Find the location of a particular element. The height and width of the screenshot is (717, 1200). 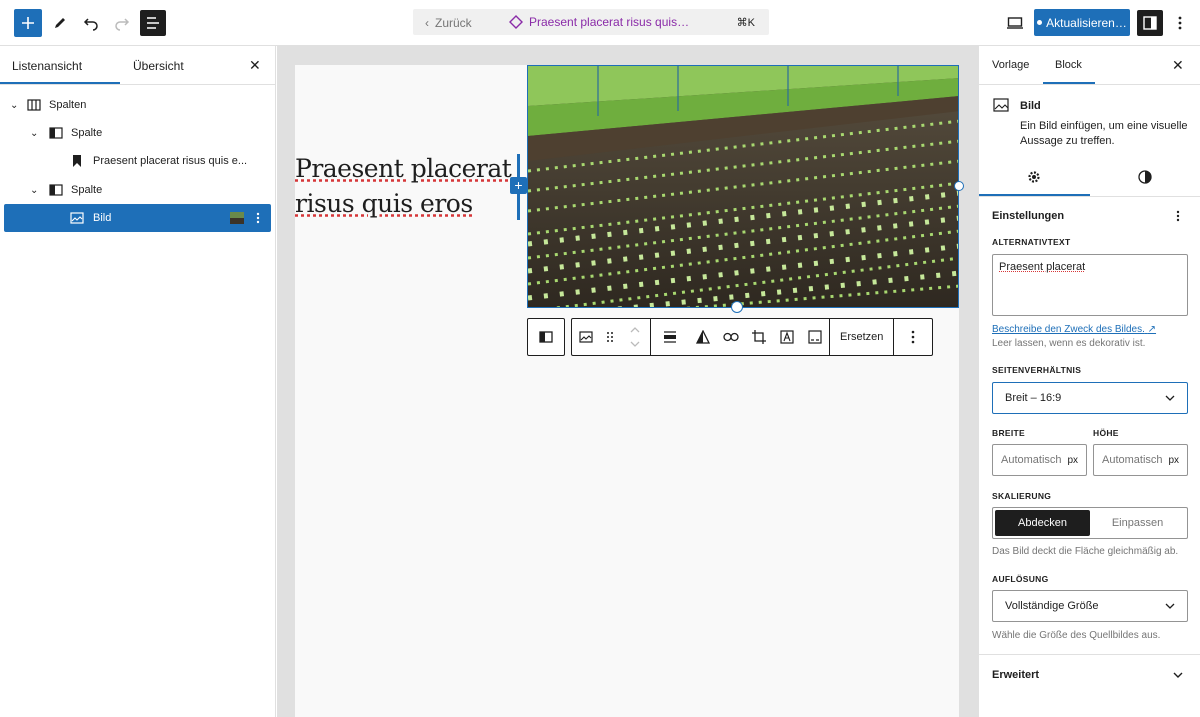

styles-icon is located at coordinates (1145, 177).